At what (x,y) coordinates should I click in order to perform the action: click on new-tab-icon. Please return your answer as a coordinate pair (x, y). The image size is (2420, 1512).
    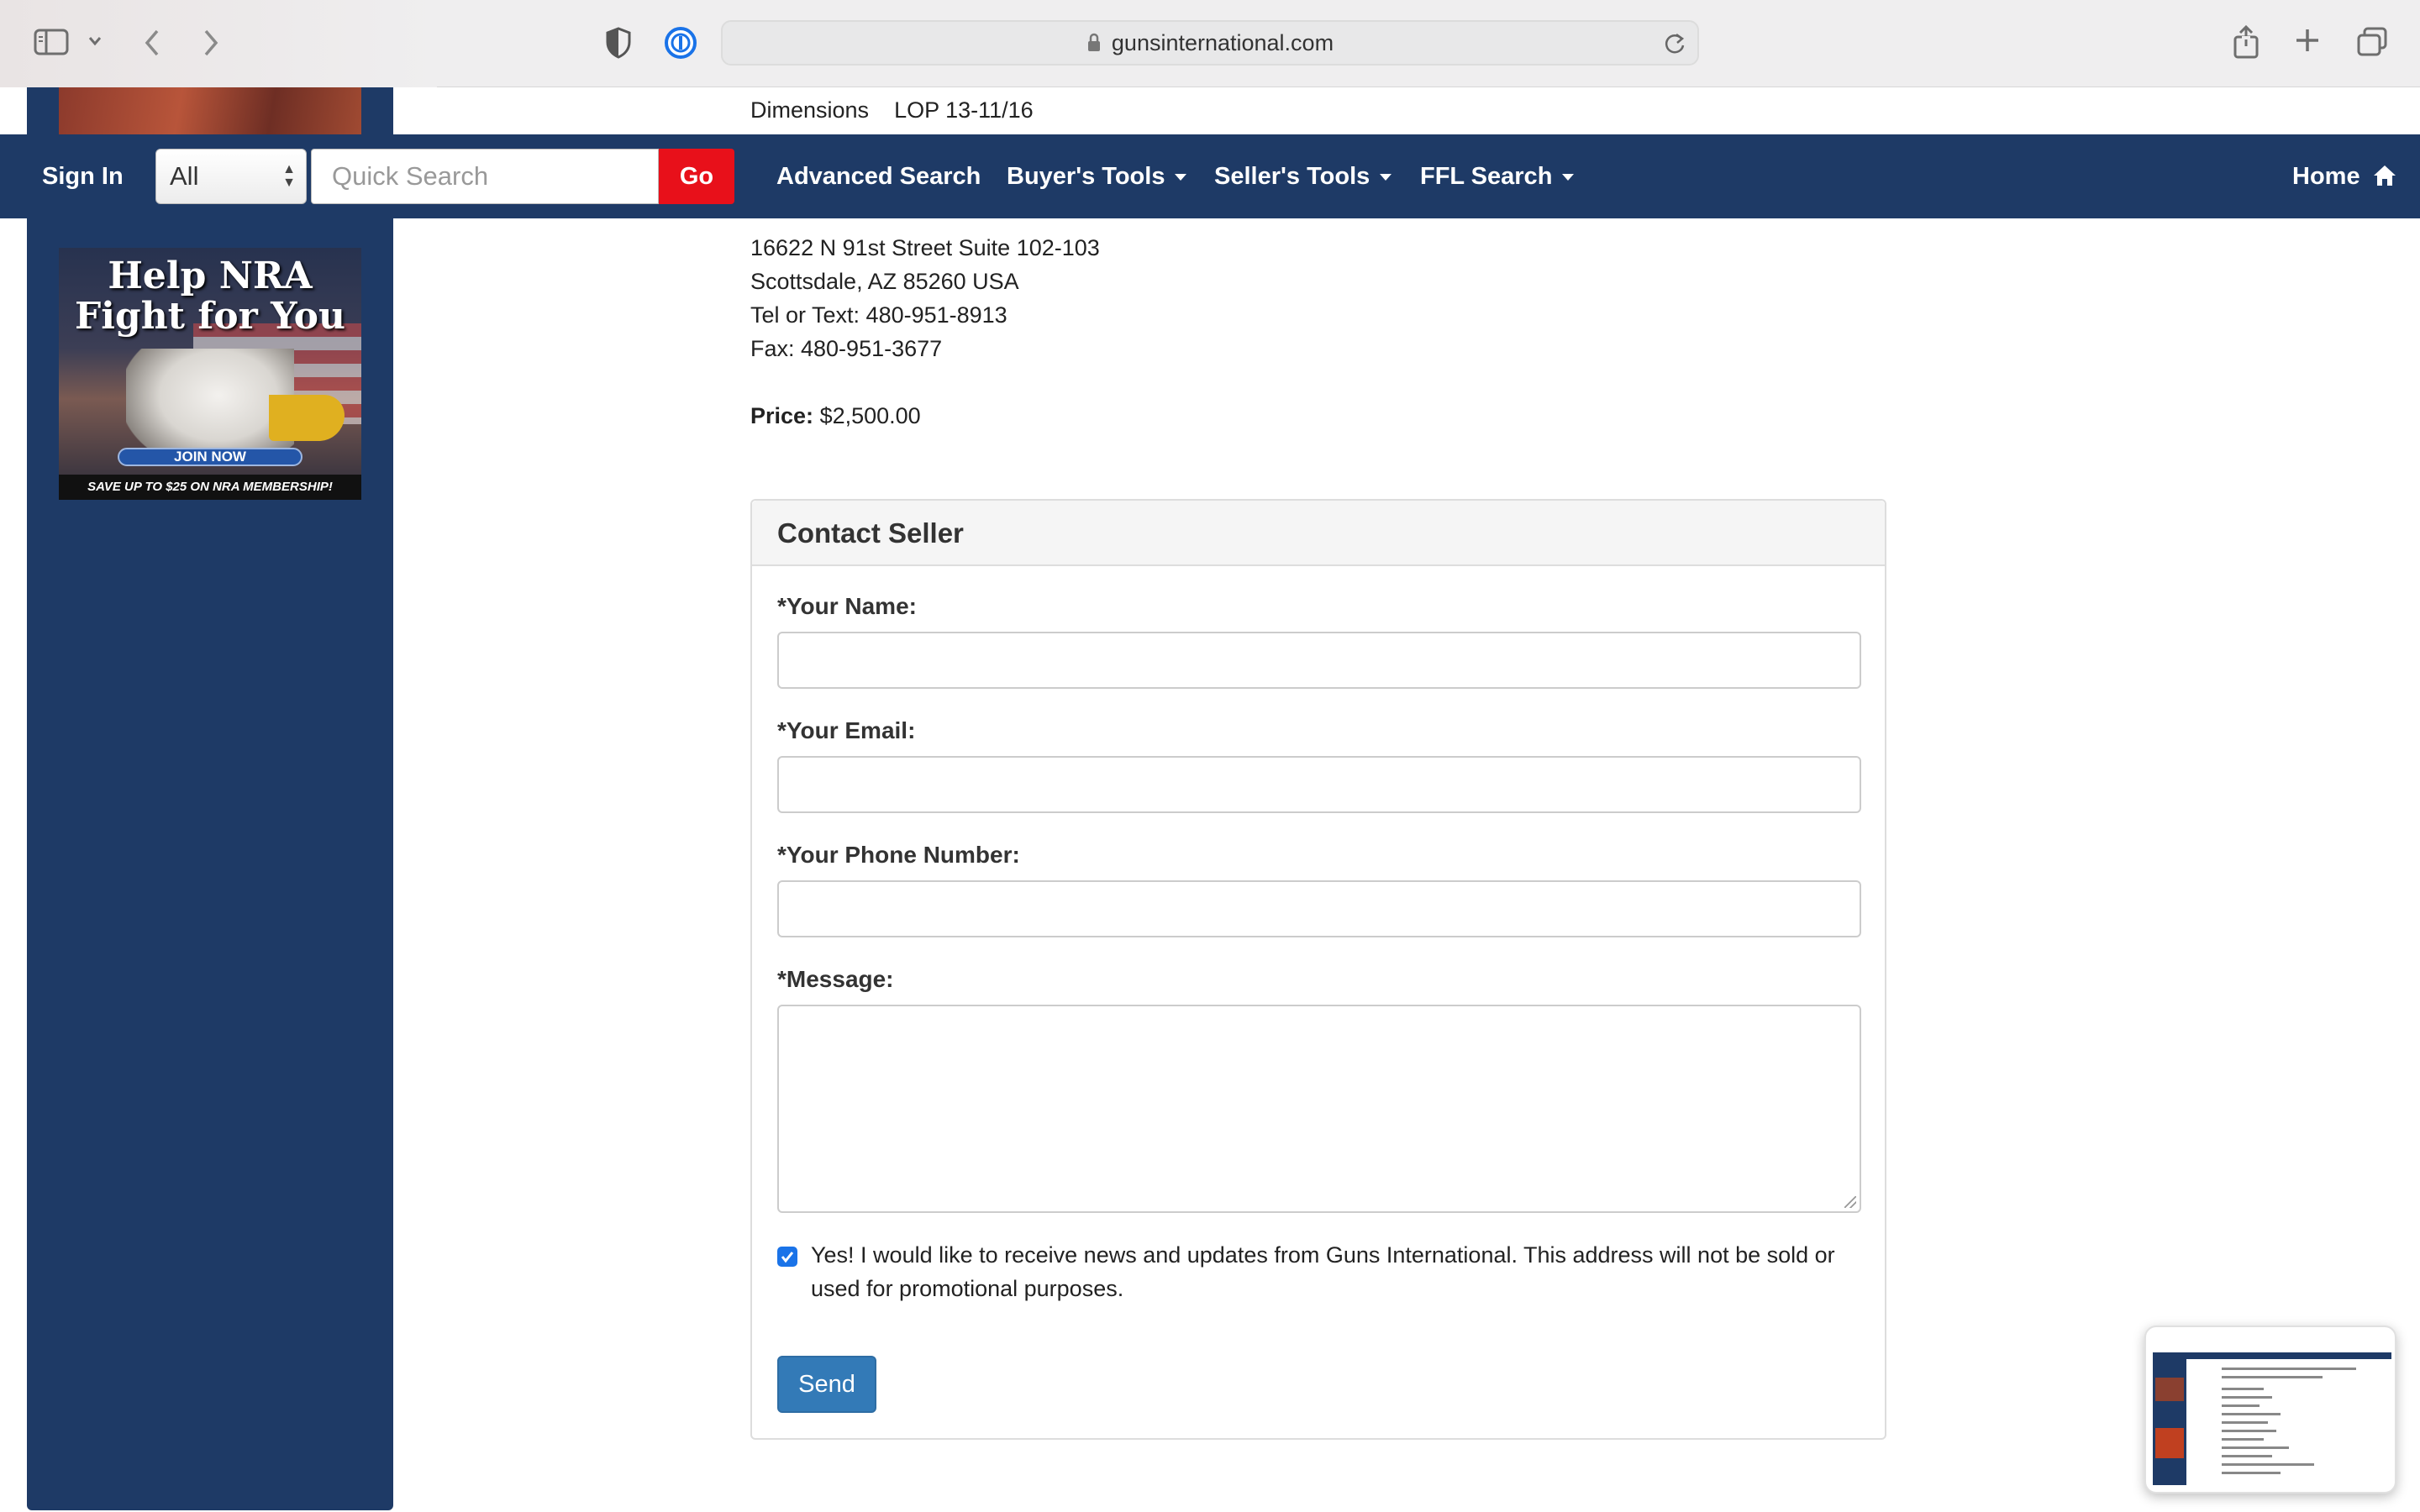
    Looking at the image, I should click on (2307, 40).